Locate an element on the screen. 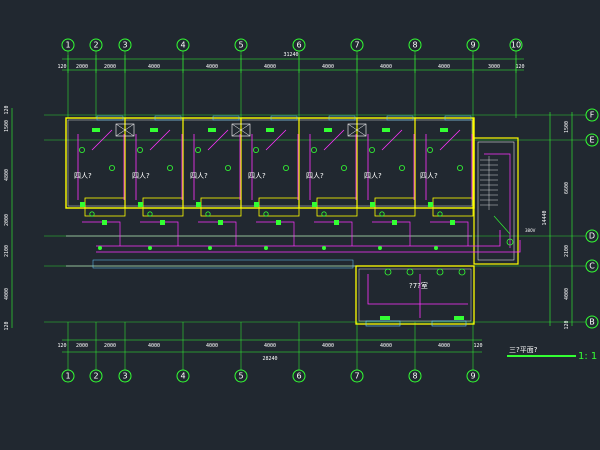 This screenshot has width=600, height=450. dorm-block-inner is located at coordinates (270, 163).